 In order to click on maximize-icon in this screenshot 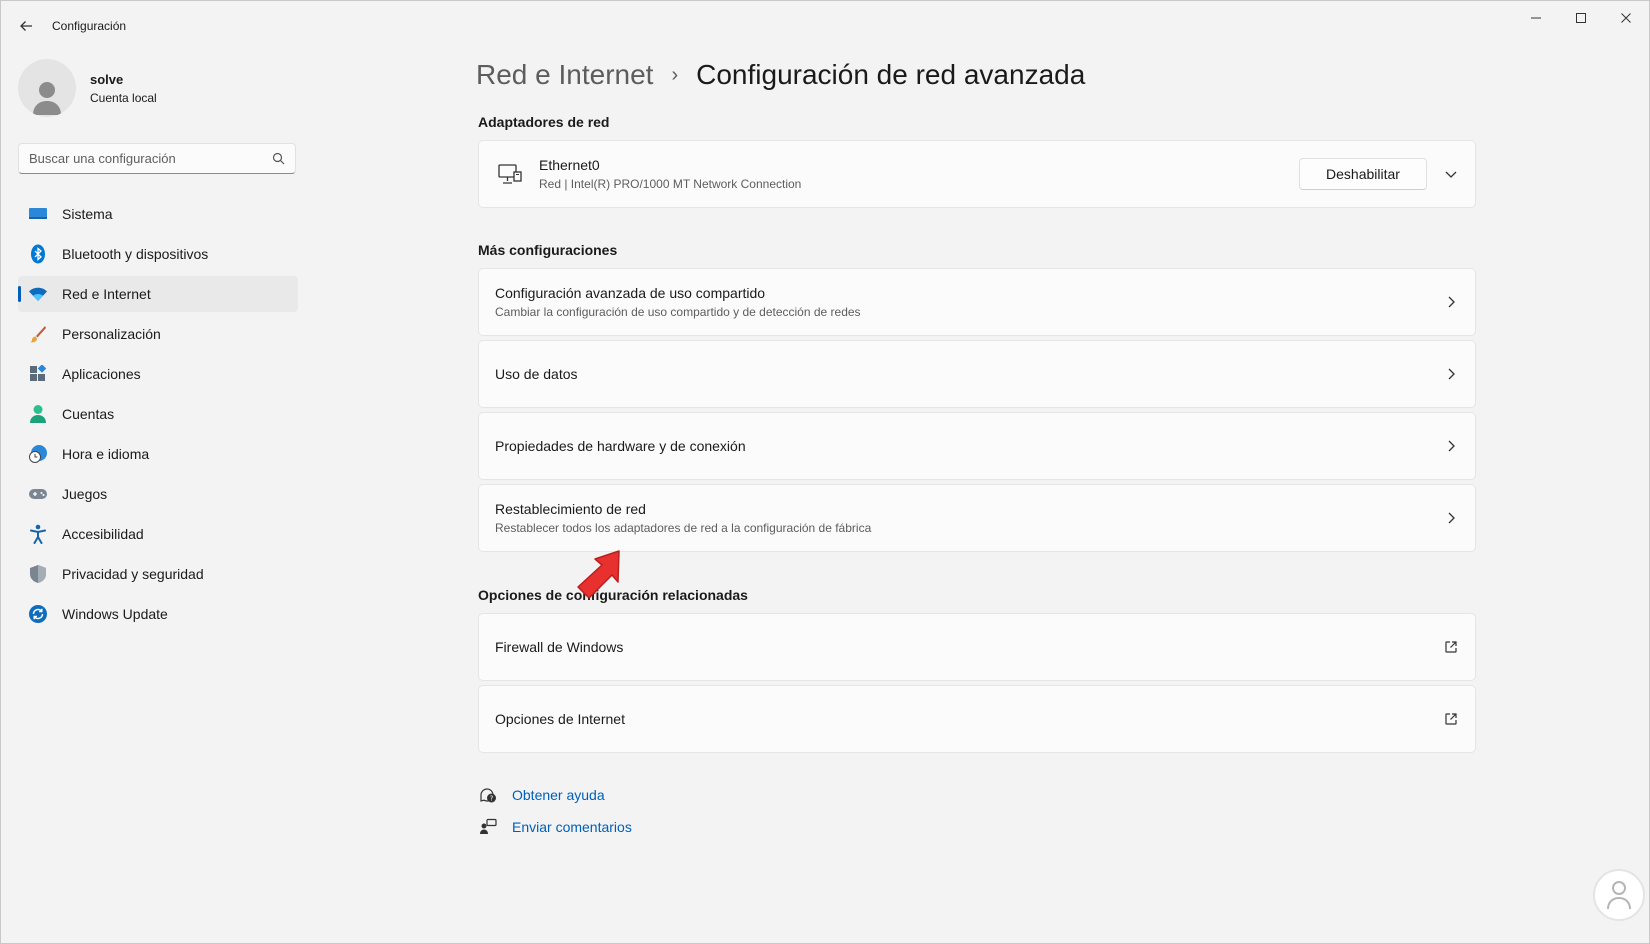, I will do `click(1581, 18)`.